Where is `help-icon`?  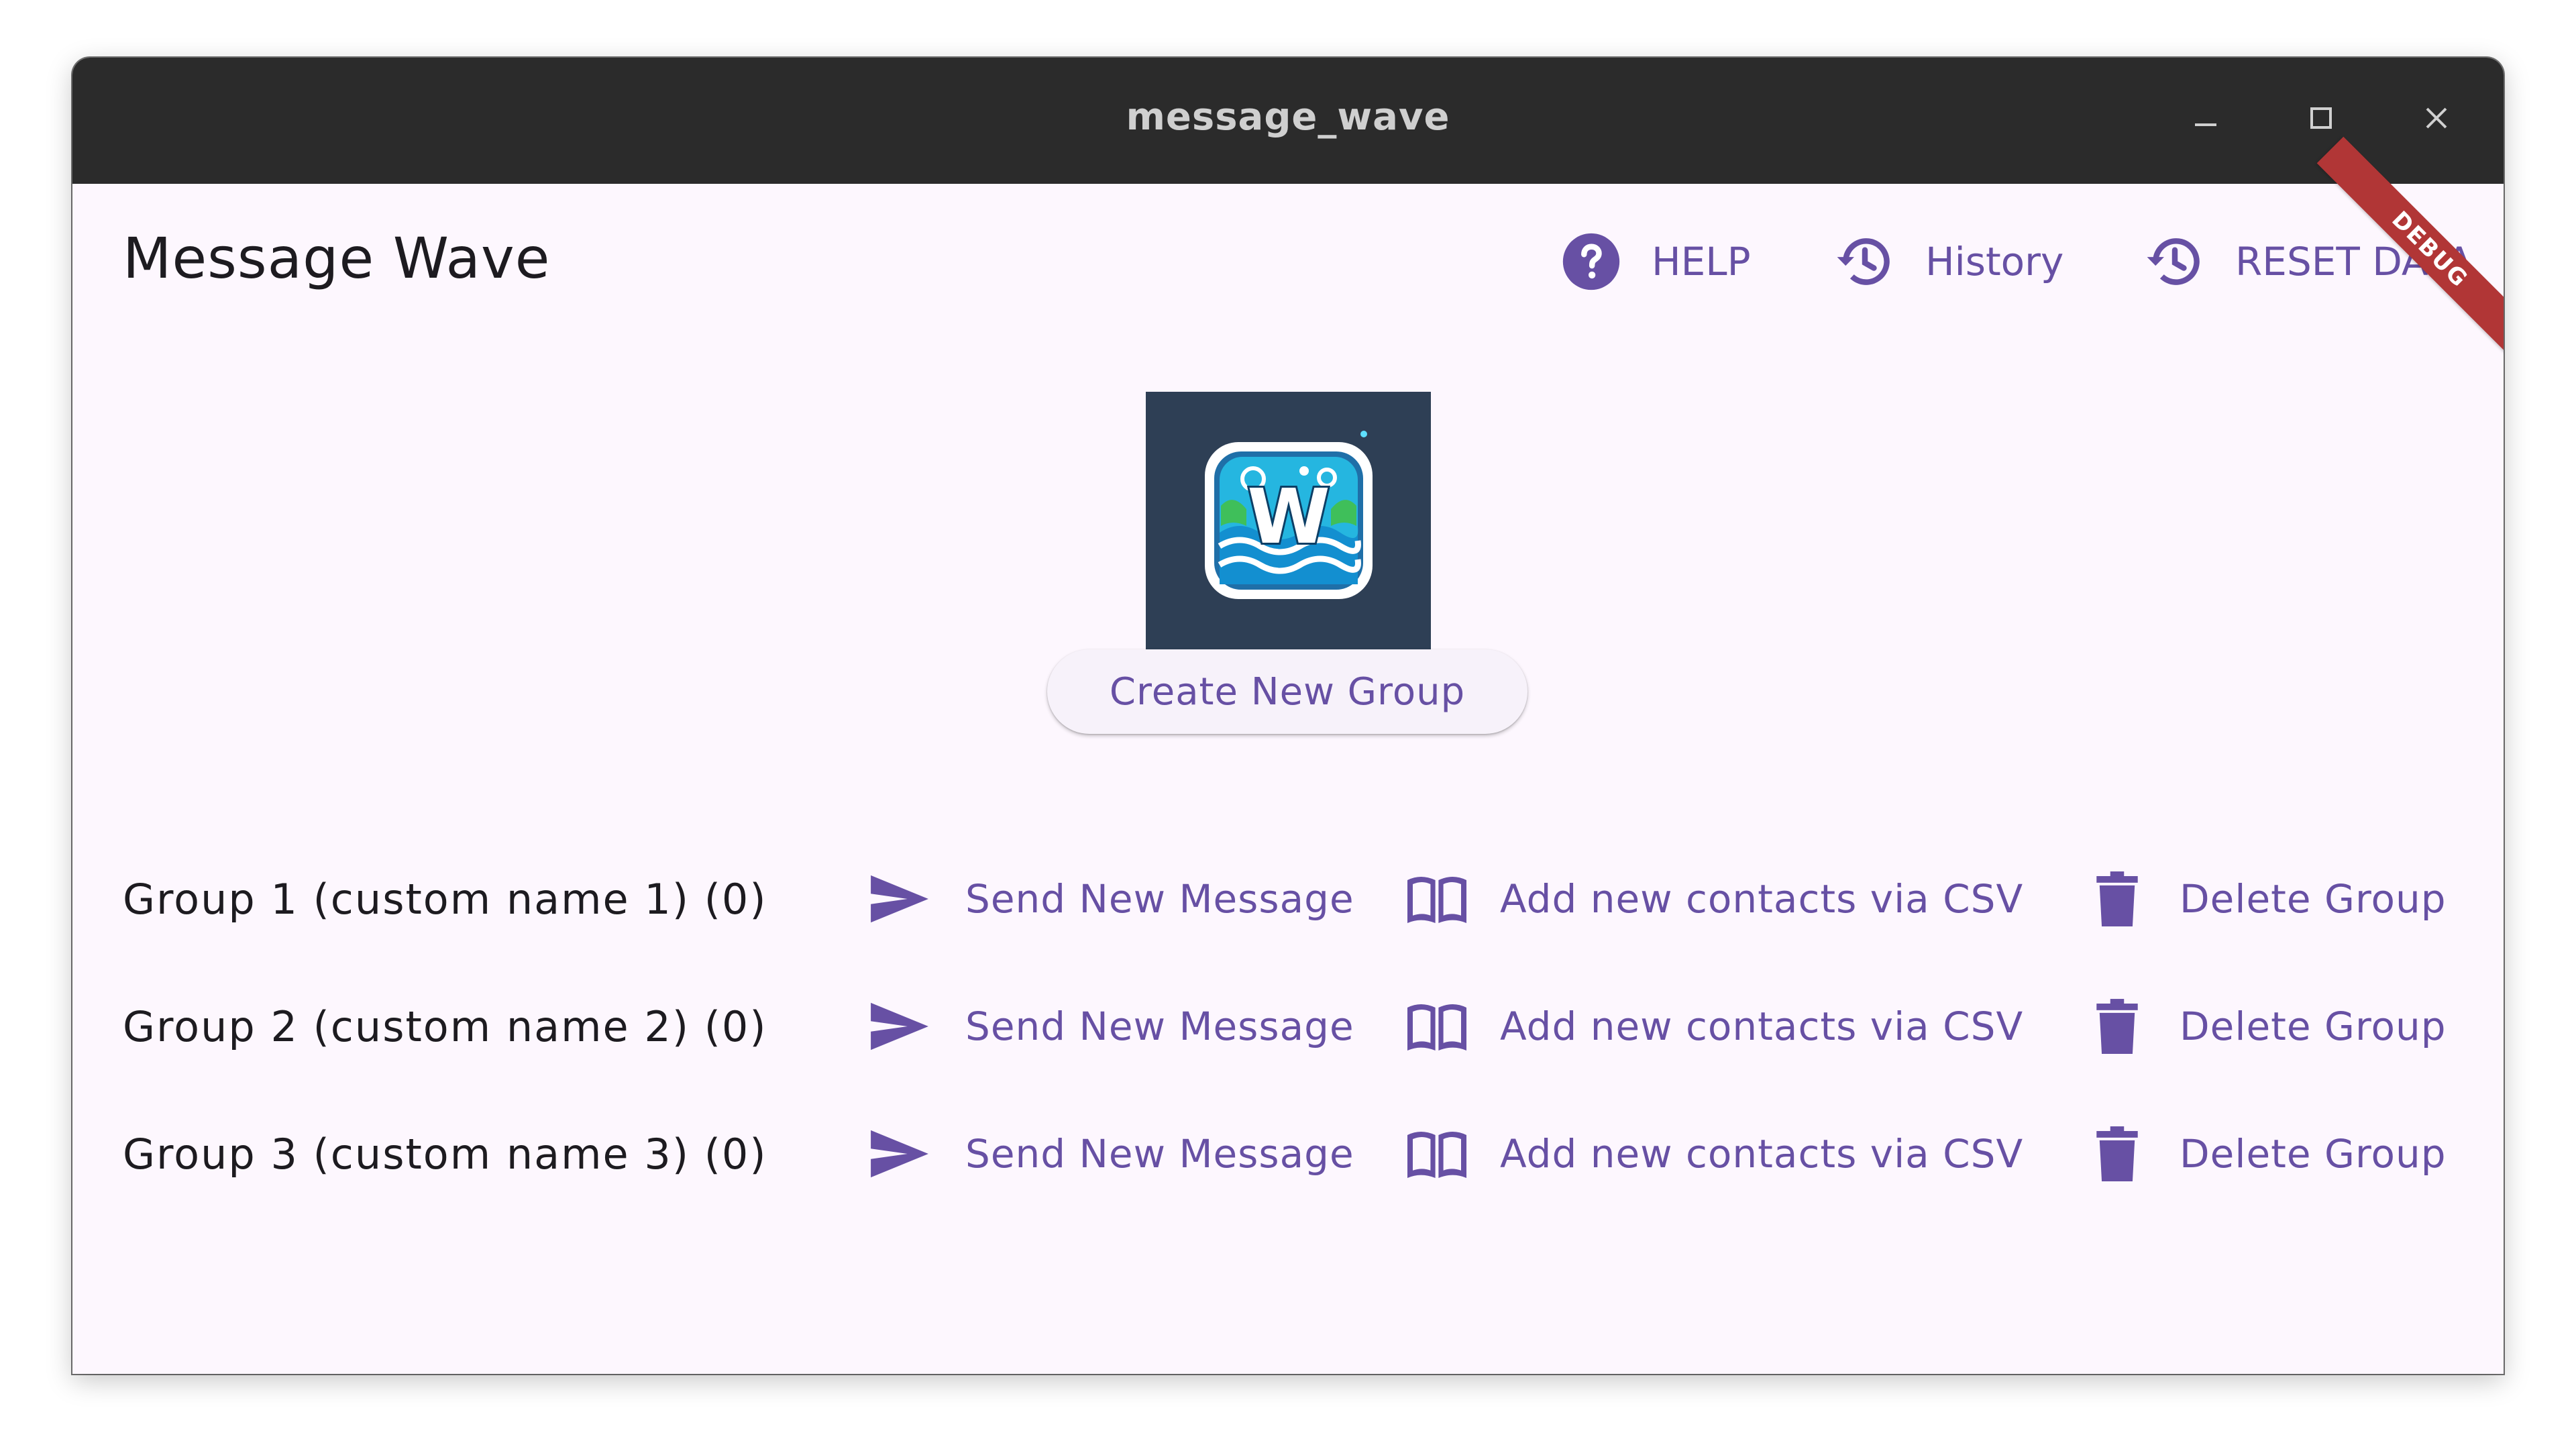 help-icon is located at coordinates (1591, 261).